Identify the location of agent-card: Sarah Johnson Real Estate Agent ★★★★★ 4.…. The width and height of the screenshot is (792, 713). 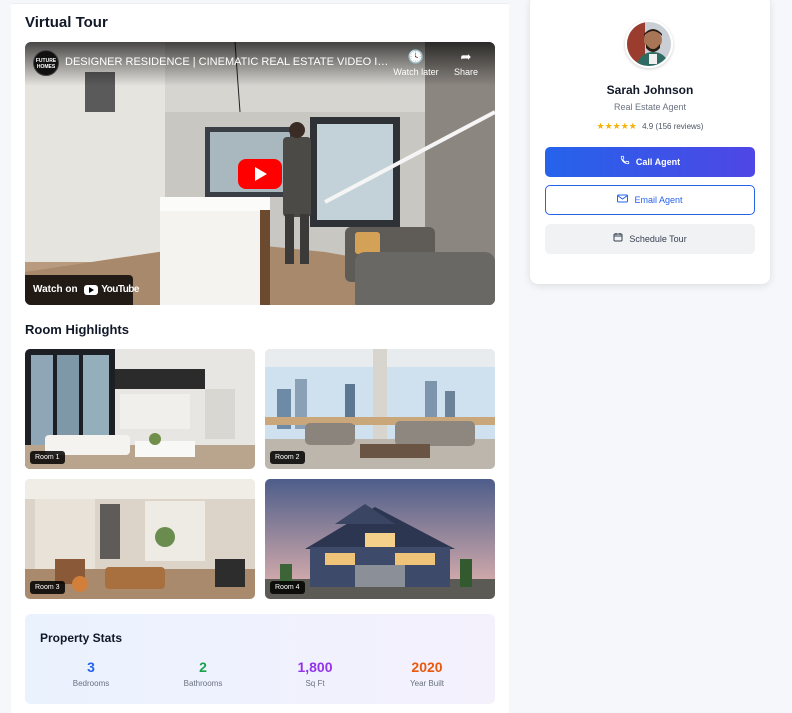
(650, 142).